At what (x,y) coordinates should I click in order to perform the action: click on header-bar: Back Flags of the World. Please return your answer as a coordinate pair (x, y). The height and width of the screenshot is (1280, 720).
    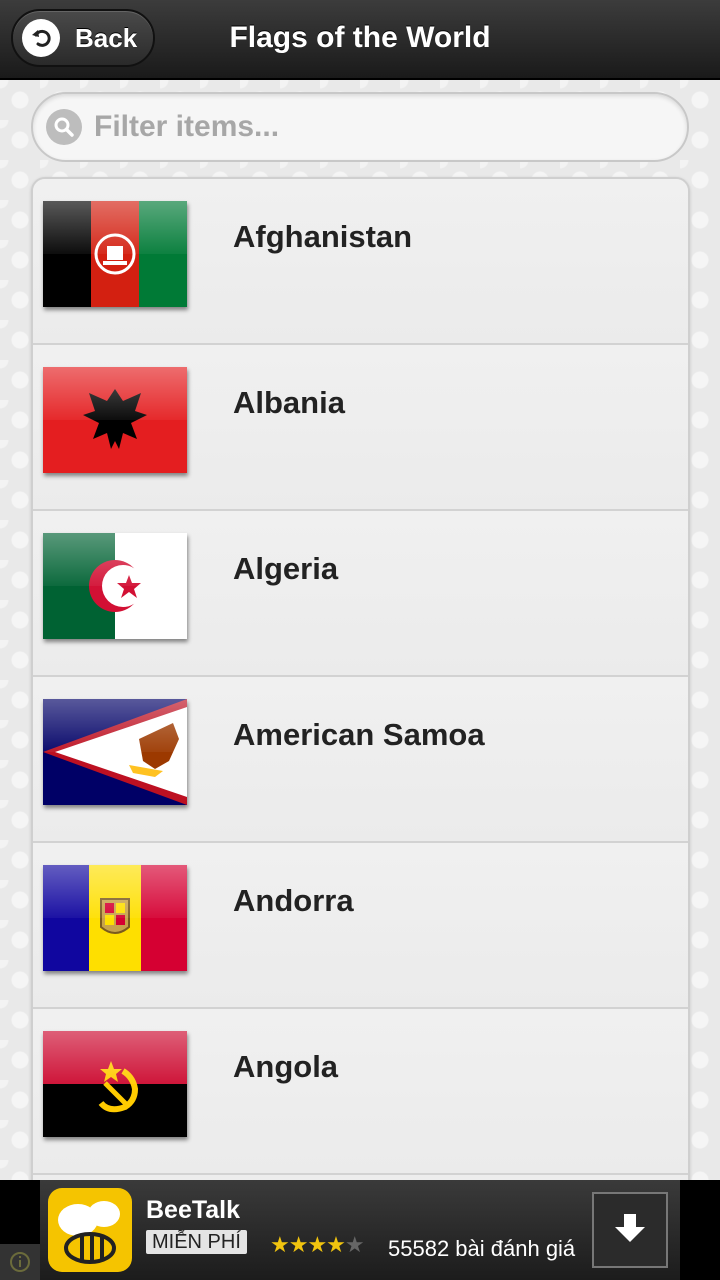
    Looking at the image, I should click on (360, 40).